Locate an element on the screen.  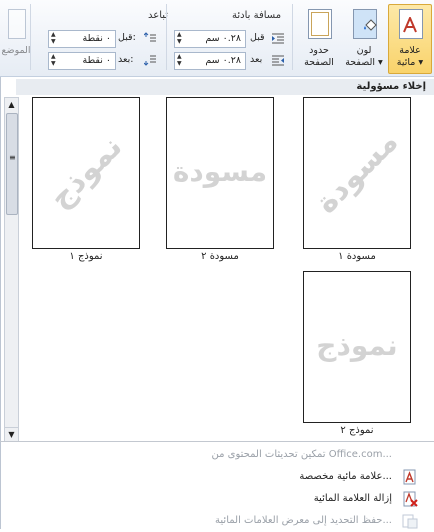
spacing-after-value: ٠ نقطة is located at coordinates (96, 60).